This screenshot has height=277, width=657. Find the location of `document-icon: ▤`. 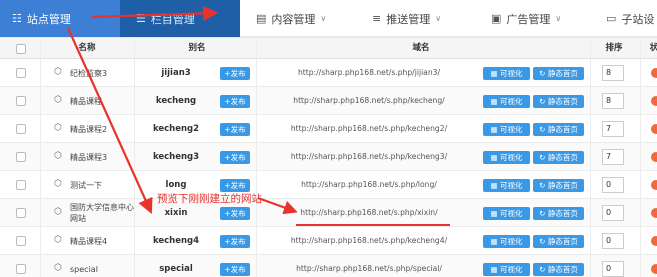

document-icon: ▤ is located at coordinates (261, 18).